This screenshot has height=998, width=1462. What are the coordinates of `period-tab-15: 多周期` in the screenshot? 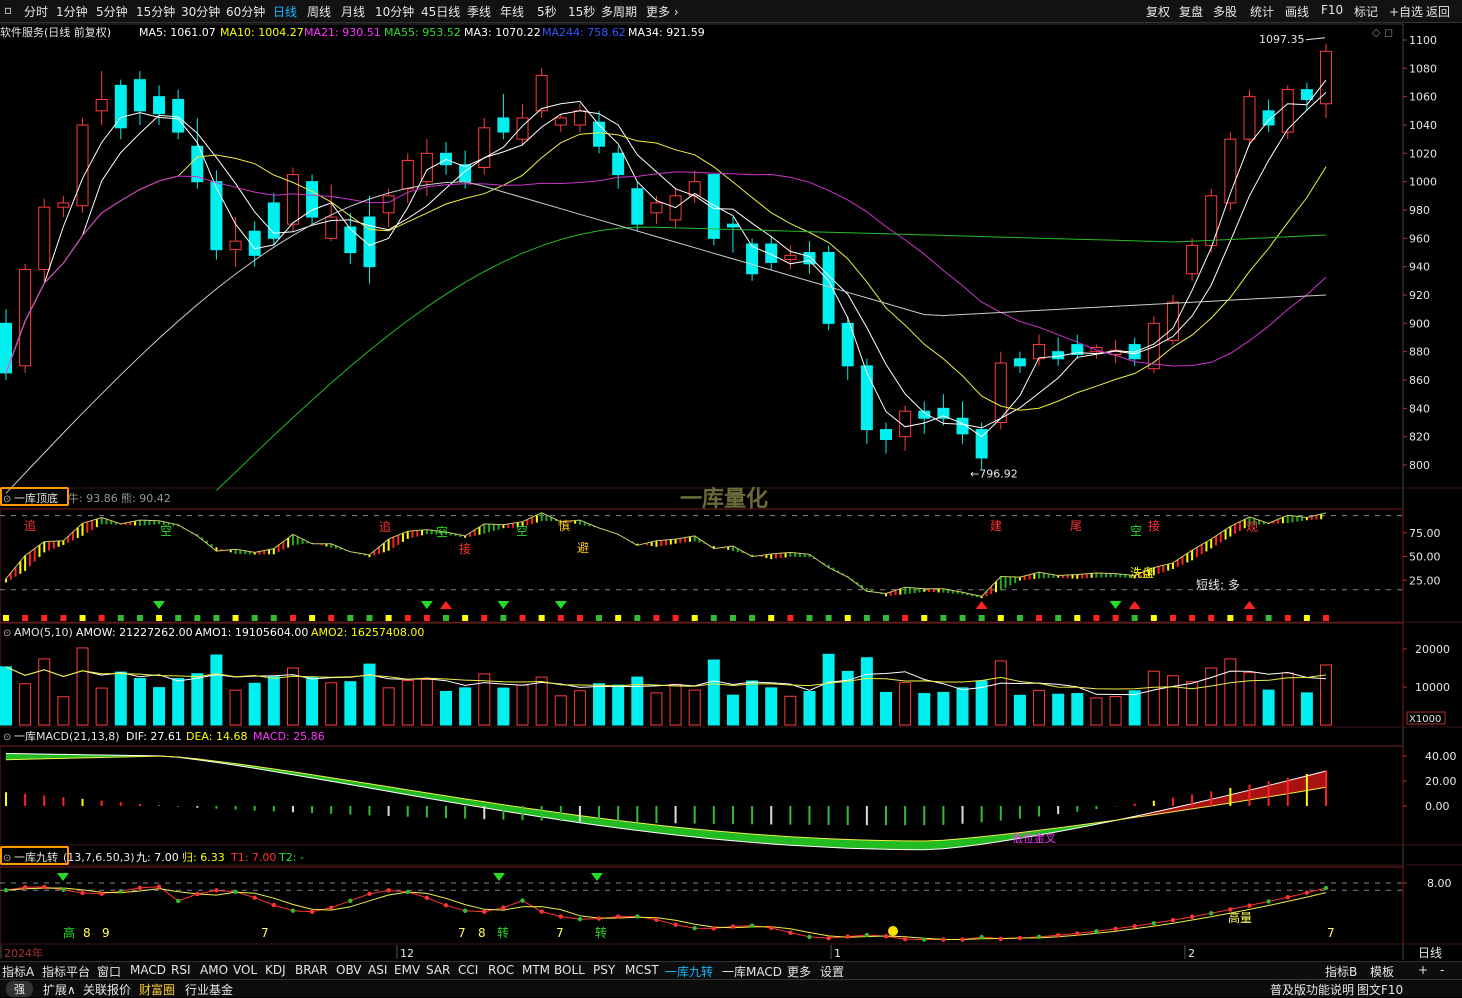 It's located at (619, 11).